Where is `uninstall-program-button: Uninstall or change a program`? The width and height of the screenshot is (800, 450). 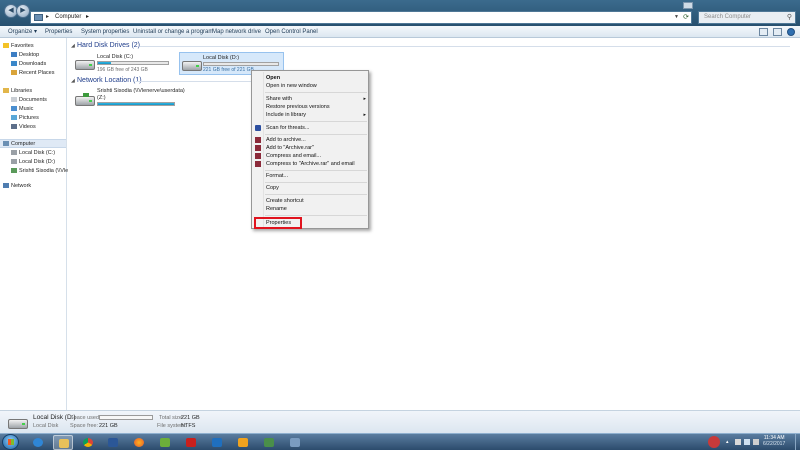
uninstall-program-button: Uninstall or change a program is located at coordinates (173, 32).